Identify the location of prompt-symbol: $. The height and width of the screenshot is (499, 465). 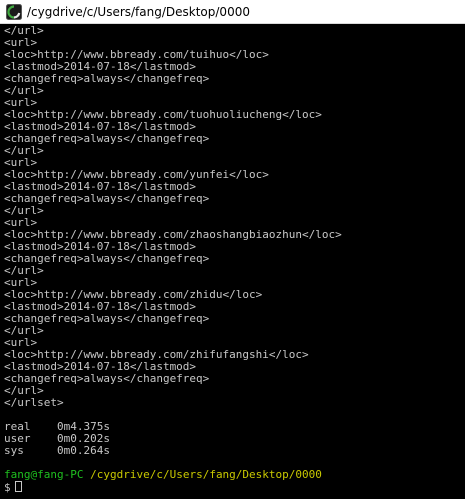
(7, 487).